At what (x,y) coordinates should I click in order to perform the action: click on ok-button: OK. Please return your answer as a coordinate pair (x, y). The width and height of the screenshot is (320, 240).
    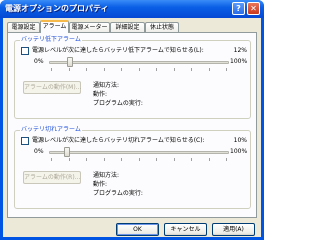
    Looking at the image, I should click on (137, 229).